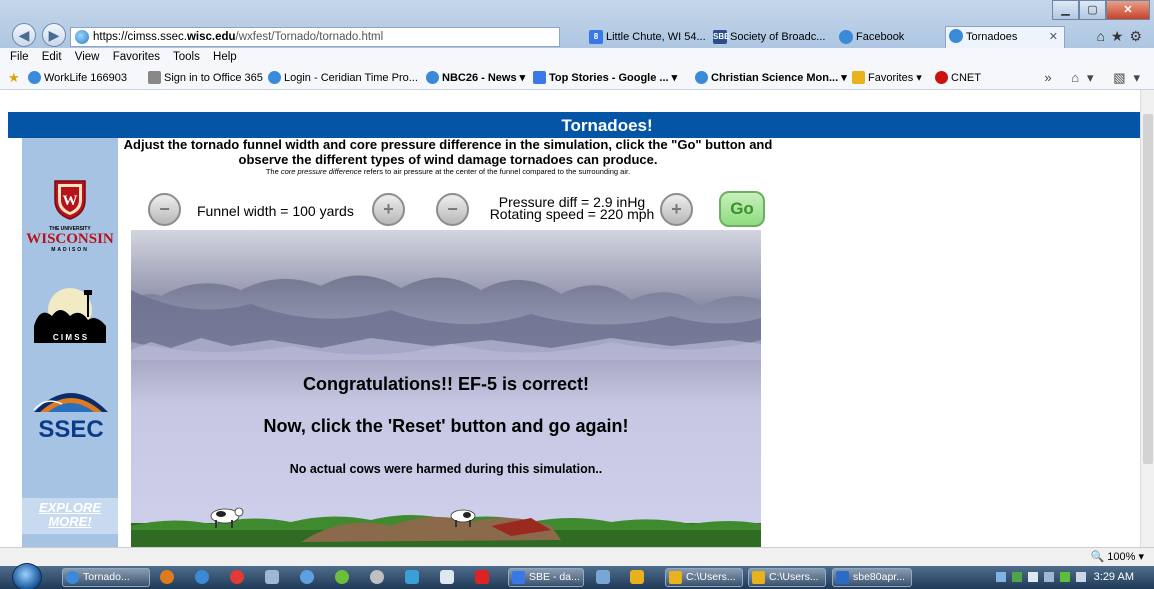  What do you see at coordinates (70, 429) in the screenshot?
I see `ssec-text: SSEC` at bounding box center [70, 429].